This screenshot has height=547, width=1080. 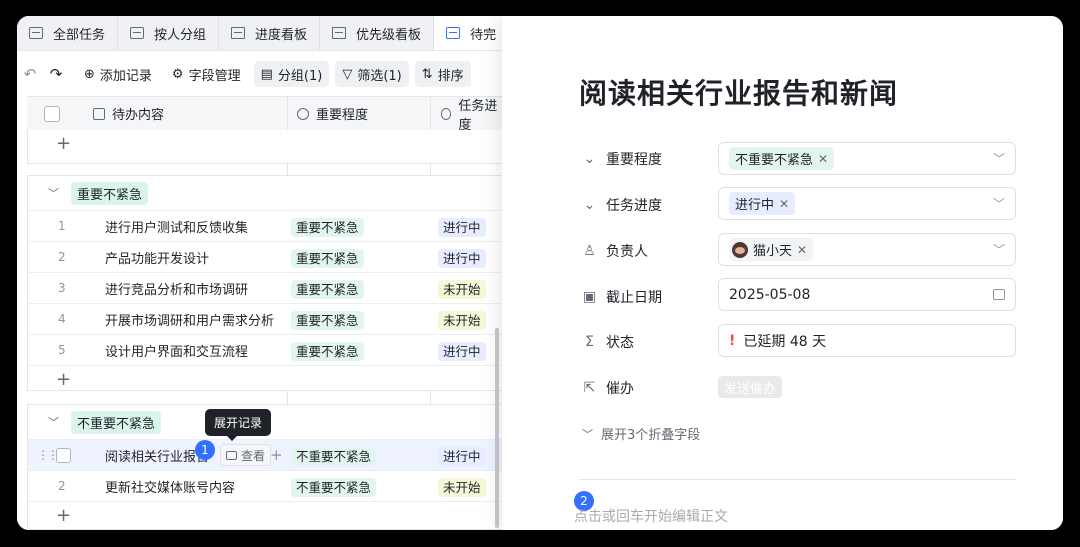 What do you see at coordinates (270, 33) in the screenshot?
I see `tab-progress-kanban: 进度看板` at bounding box center [270, 33].